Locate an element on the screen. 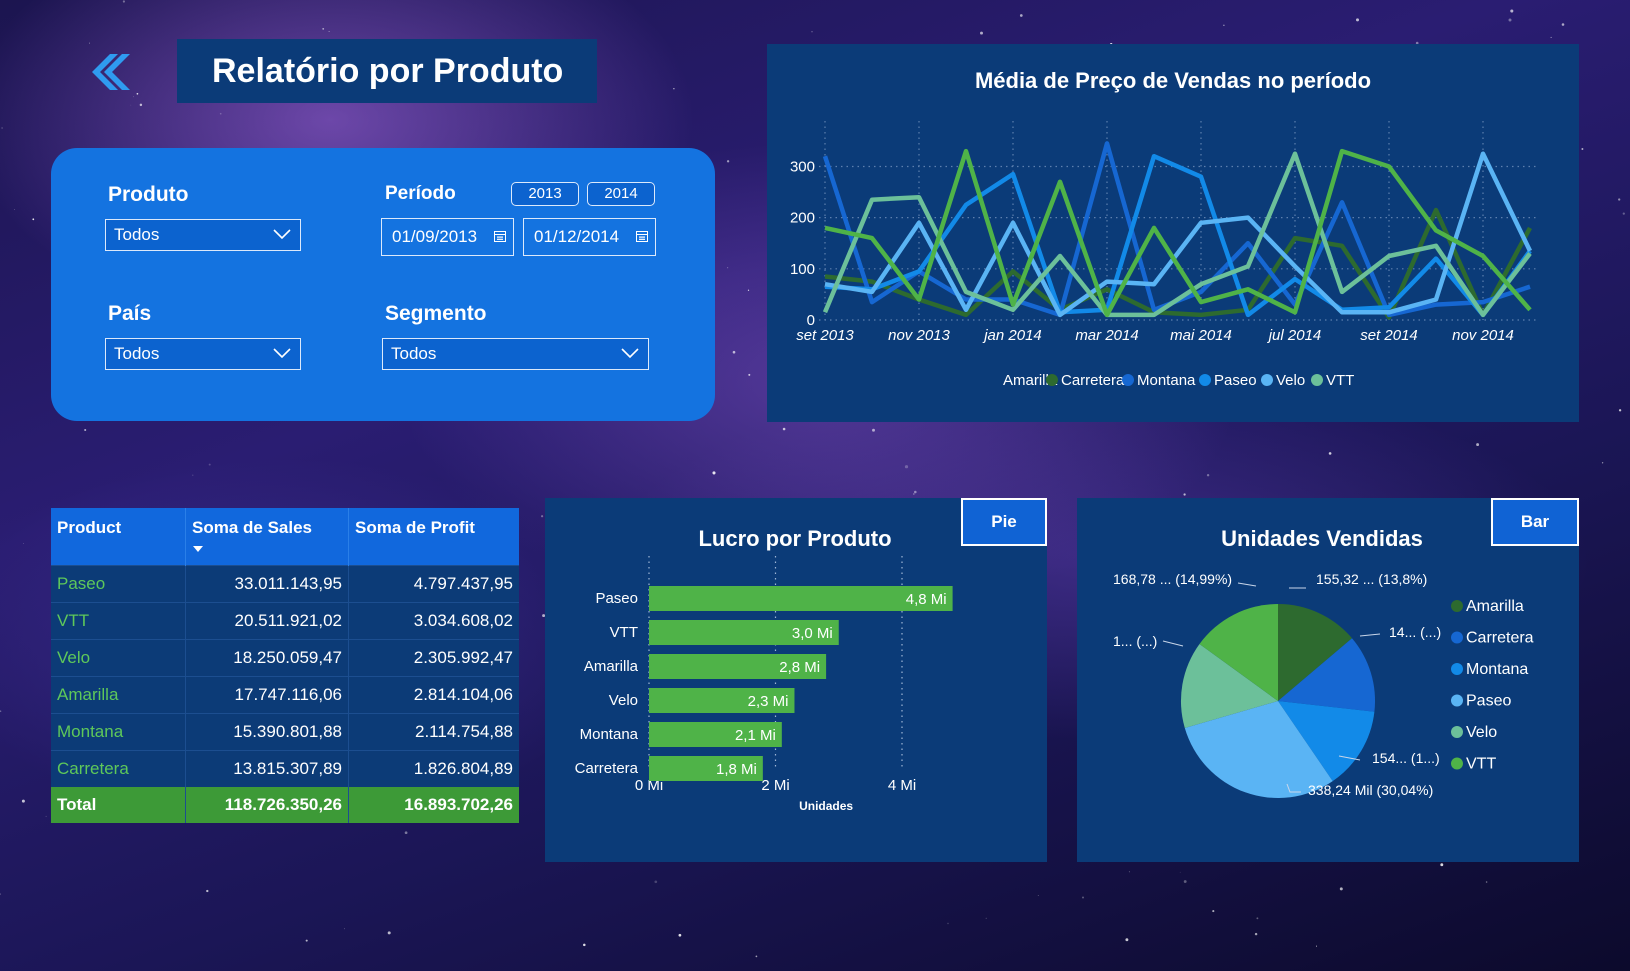  leader-line is located at coordinates (1370, 635).